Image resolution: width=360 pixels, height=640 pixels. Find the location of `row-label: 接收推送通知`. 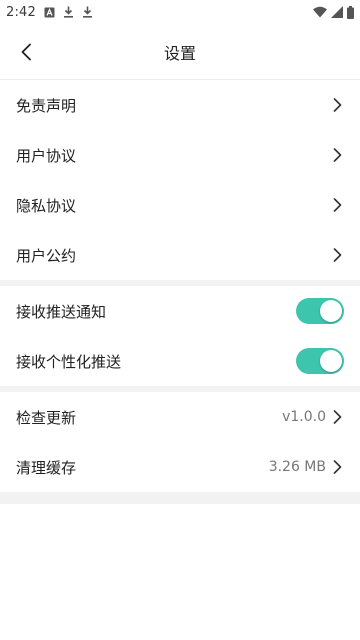

row-label: 接收推送通知 is located at coordinates (61, 311).